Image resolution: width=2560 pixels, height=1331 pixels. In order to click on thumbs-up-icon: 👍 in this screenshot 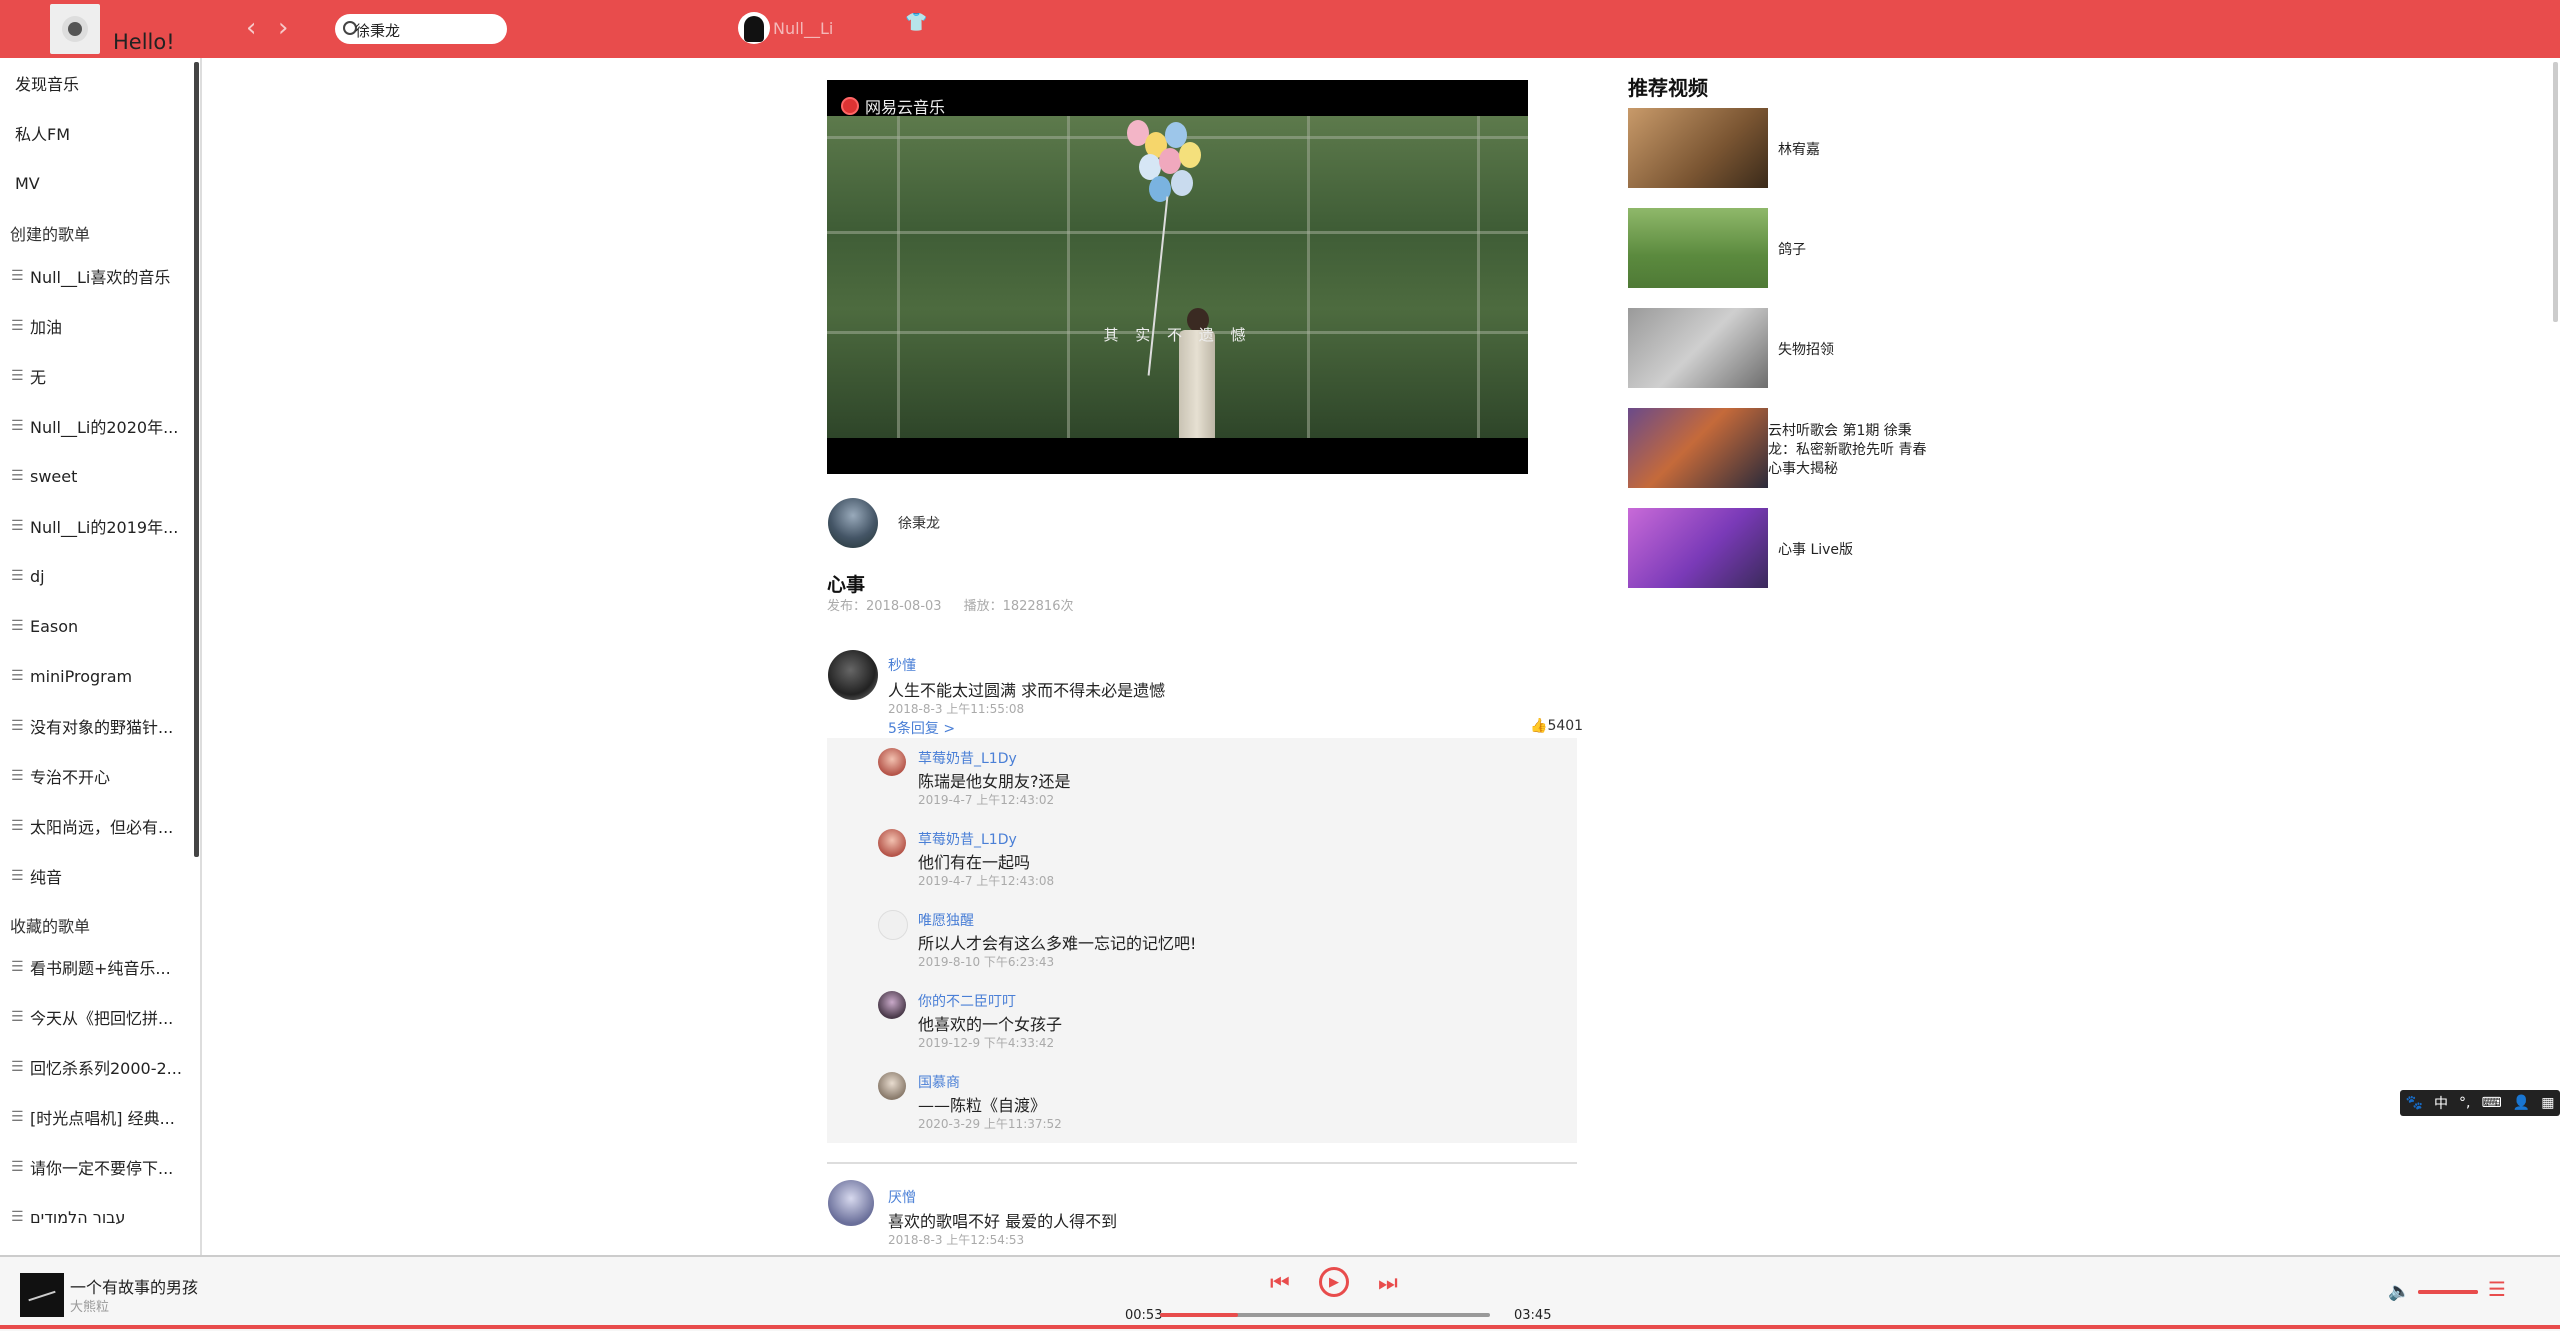, I will do `click(1539, 726)`.